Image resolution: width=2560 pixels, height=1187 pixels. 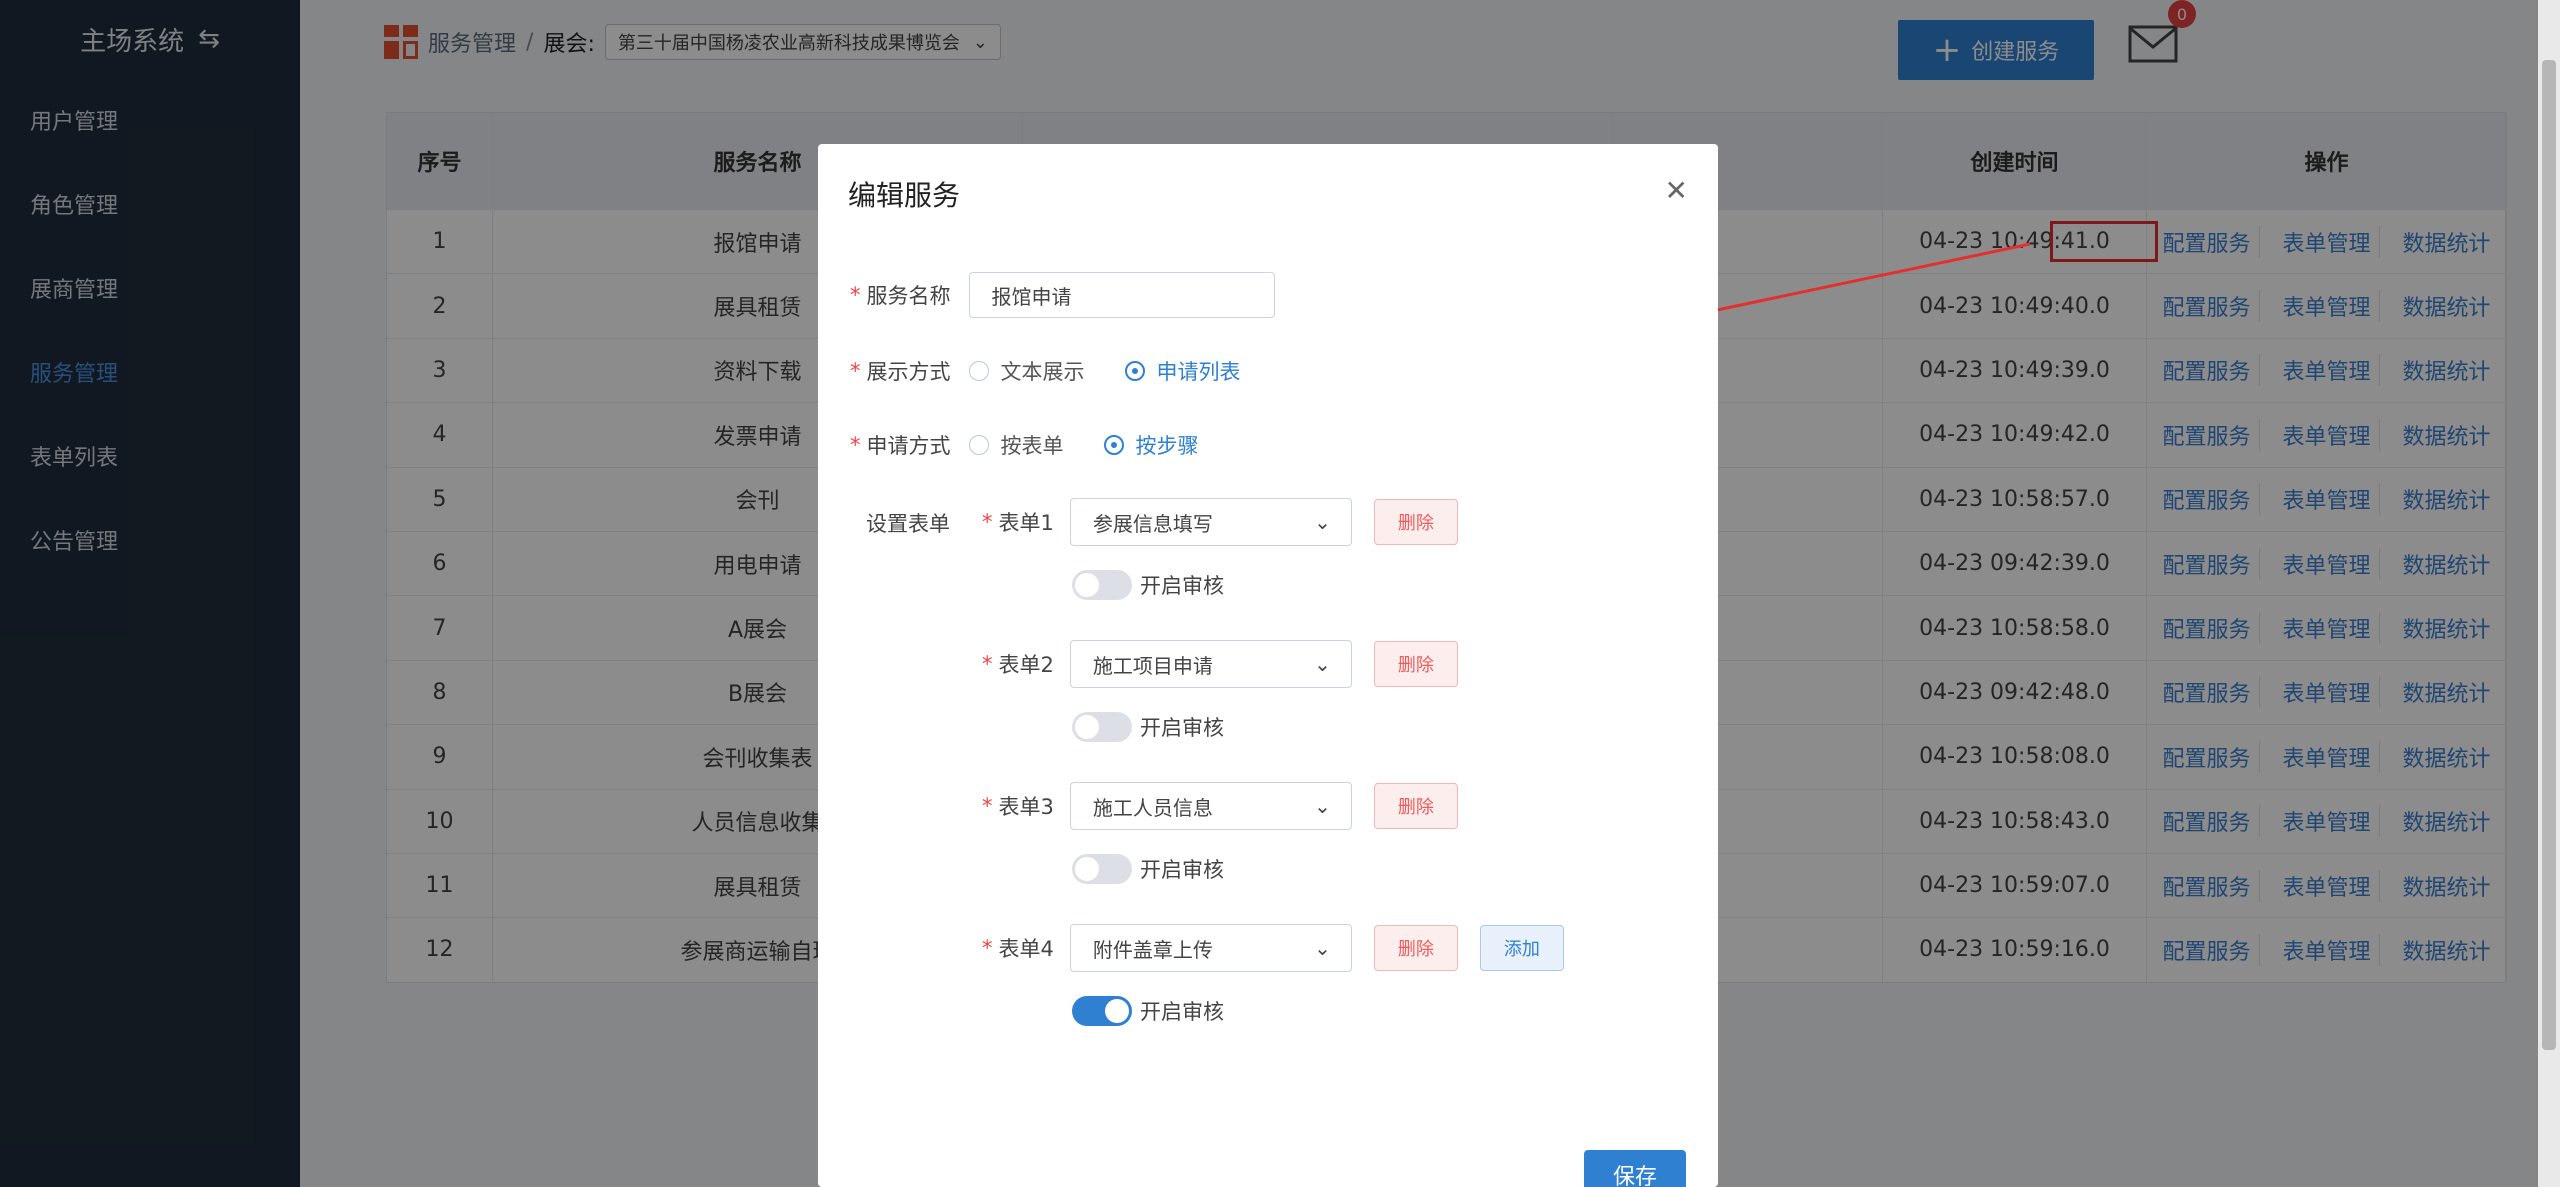 I want to click on form-label-1: 表单1, so click(x=1026, y=523).